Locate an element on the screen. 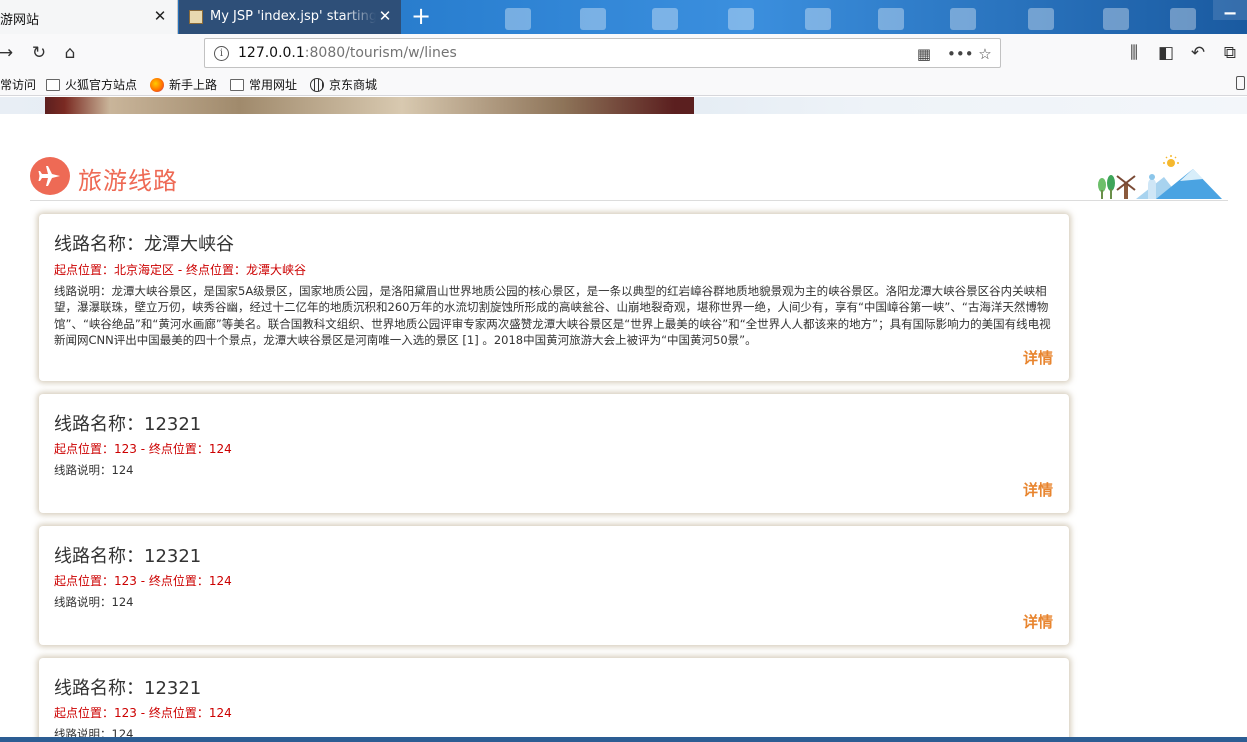 The height and width of the screenshot is (742, 1247). bookmark-common-sites: 常用网址 is located at coordinates (263, 84).